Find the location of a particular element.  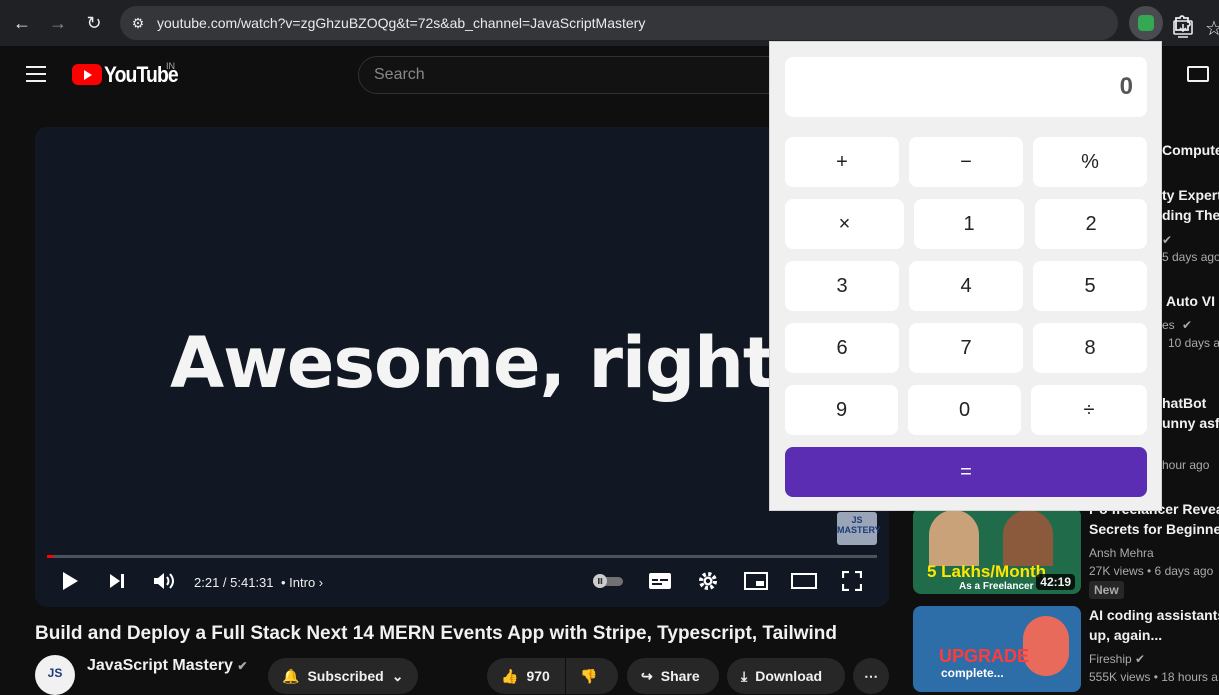

thumbs-down-icon: 👎 is located at coordinates (589, 675).